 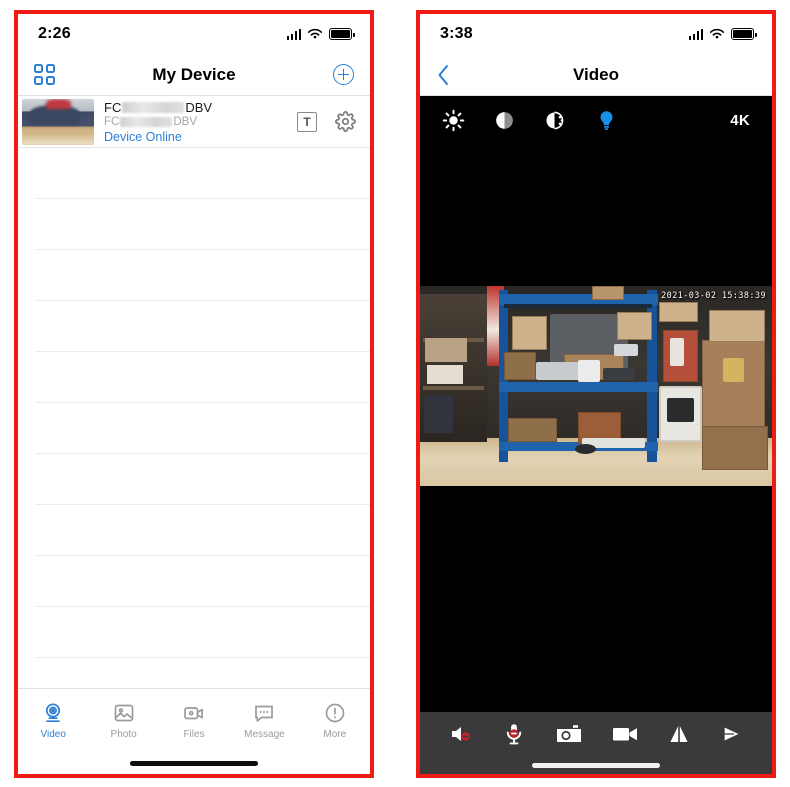 I want to click on navbar: My Device, so click(x=194, y=75).